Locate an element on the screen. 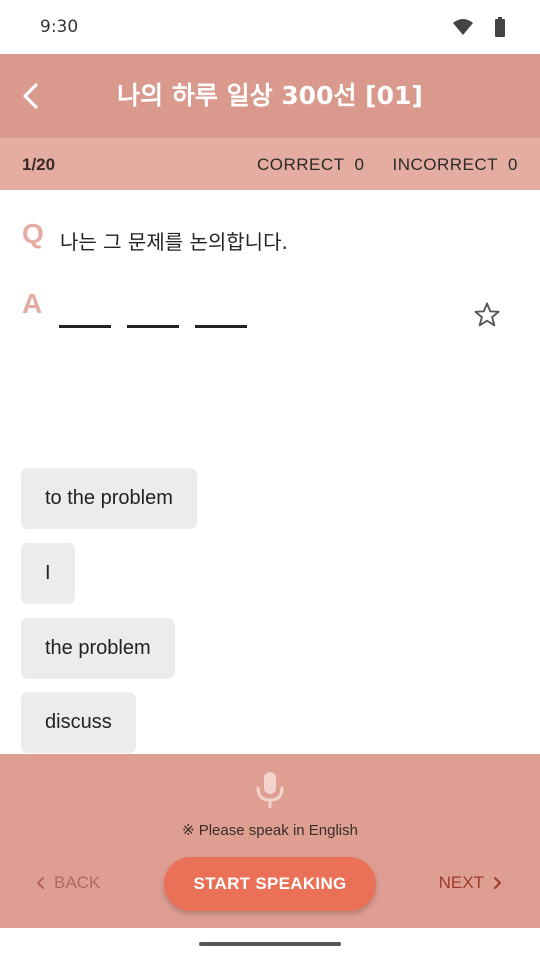 Image resolution: width=540 pixels, height=960 pixels. system-nav-bar is located at coordinates (270, 944).